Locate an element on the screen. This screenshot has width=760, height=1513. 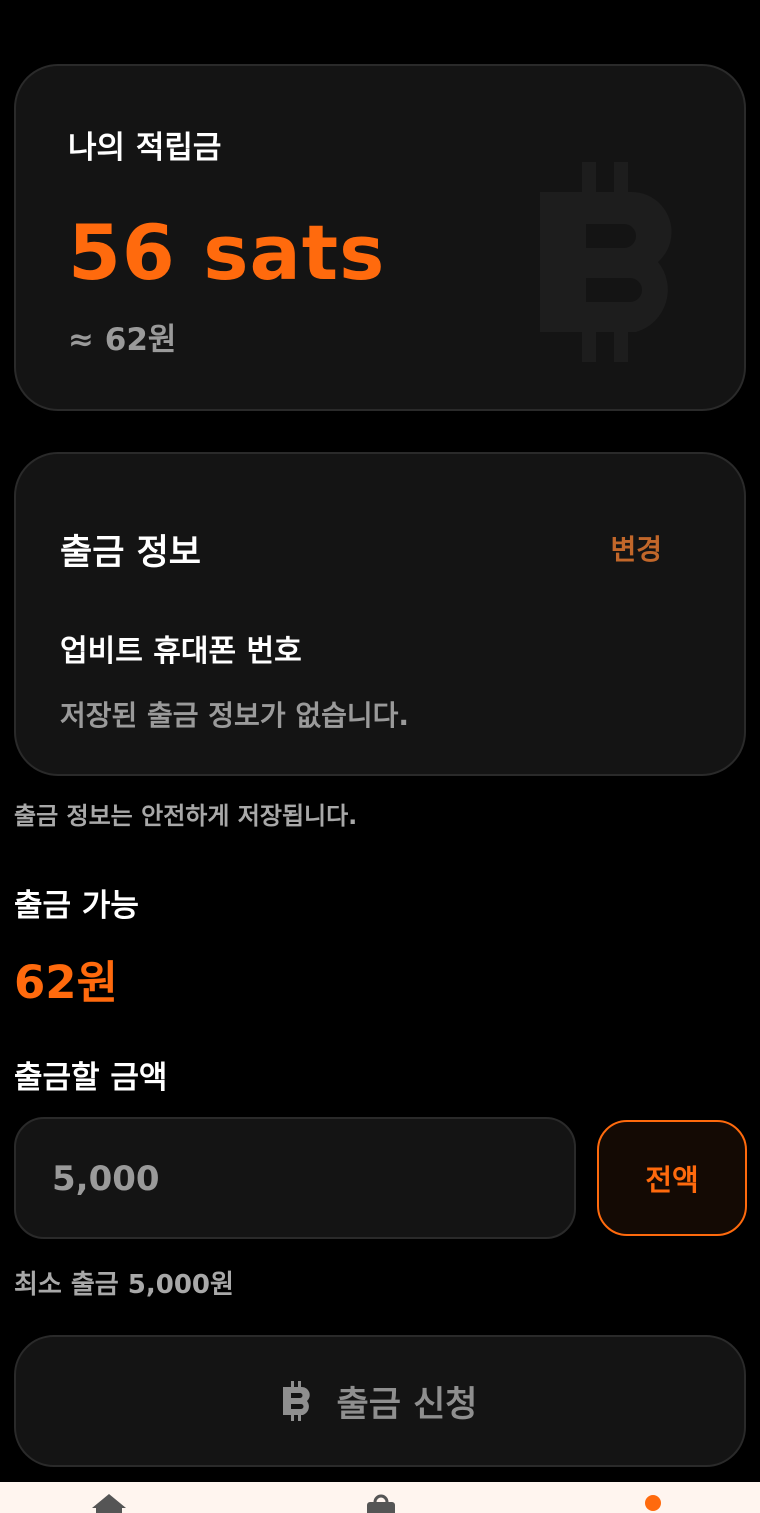
balance-title: 나의 적립금 is located at coordinates (145, 148).